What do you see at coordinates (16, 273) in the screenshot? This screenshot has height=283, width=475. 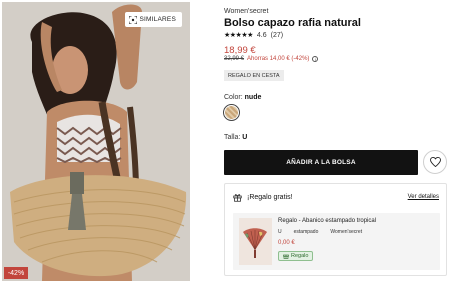 I see `discount-badge: -42%` at bounding box center [16, 273].